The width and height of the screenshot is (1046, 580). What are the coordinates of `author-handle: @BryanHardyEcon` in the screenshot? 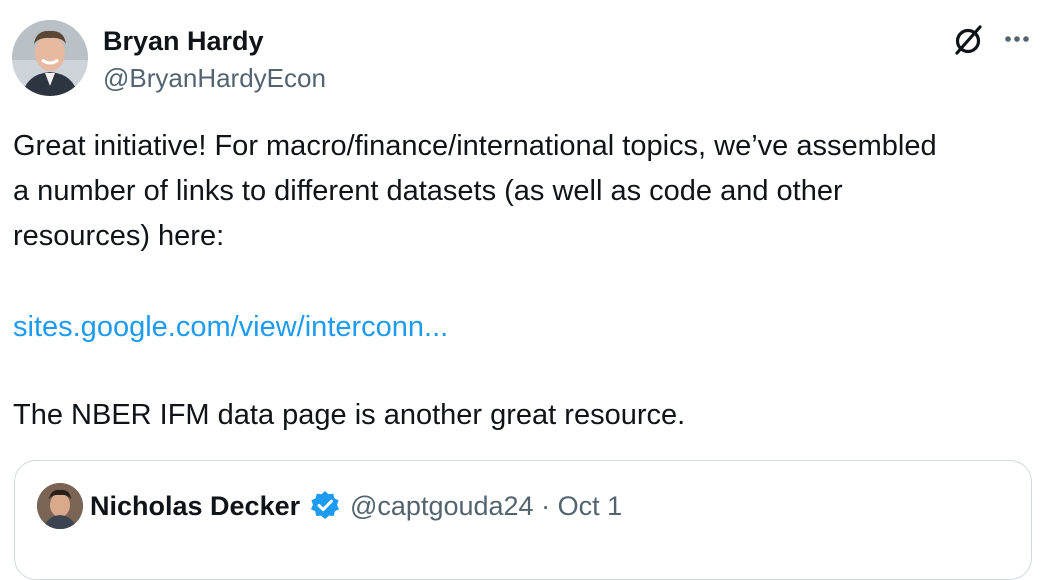 It's located at (214, 78).